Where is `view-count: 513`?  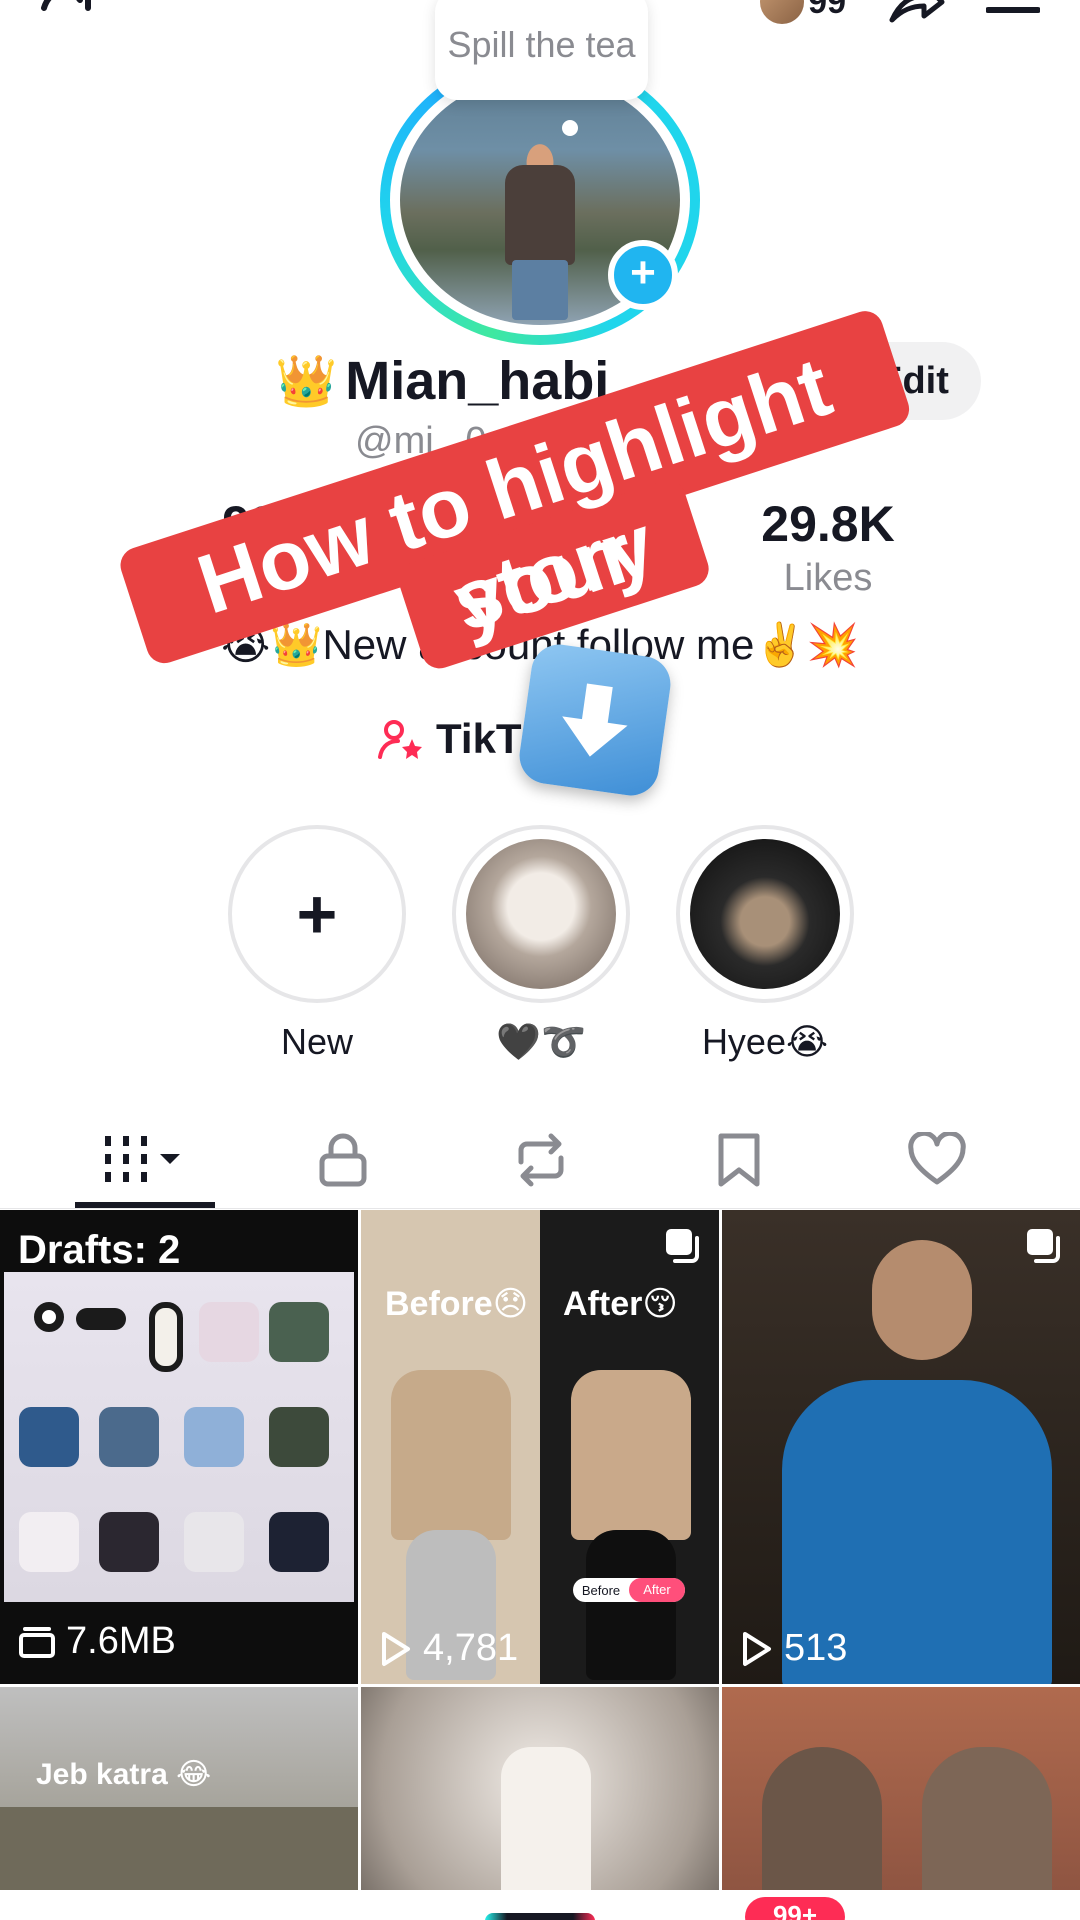 view-count: 513 is located at coordinates (793, 1648).